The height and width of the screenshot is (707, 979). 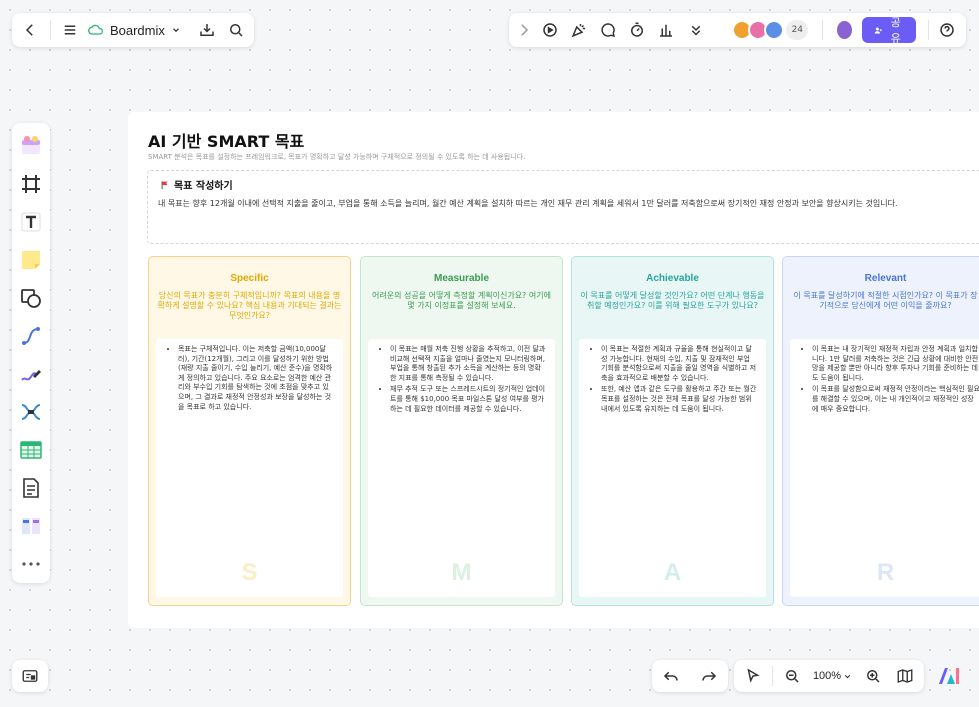 I want to click on document-icon, so click(x=31, y=488).